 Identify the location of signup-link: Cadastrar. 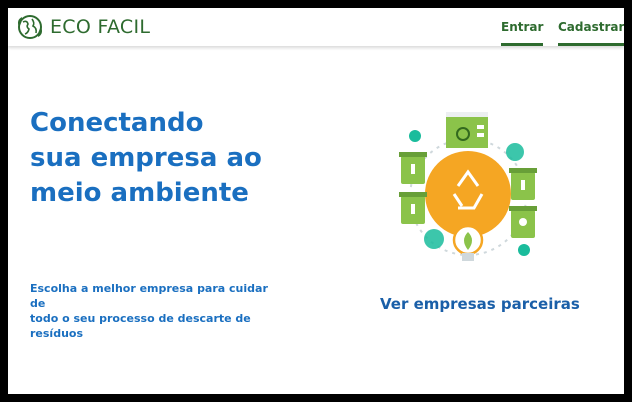
(591, 33).